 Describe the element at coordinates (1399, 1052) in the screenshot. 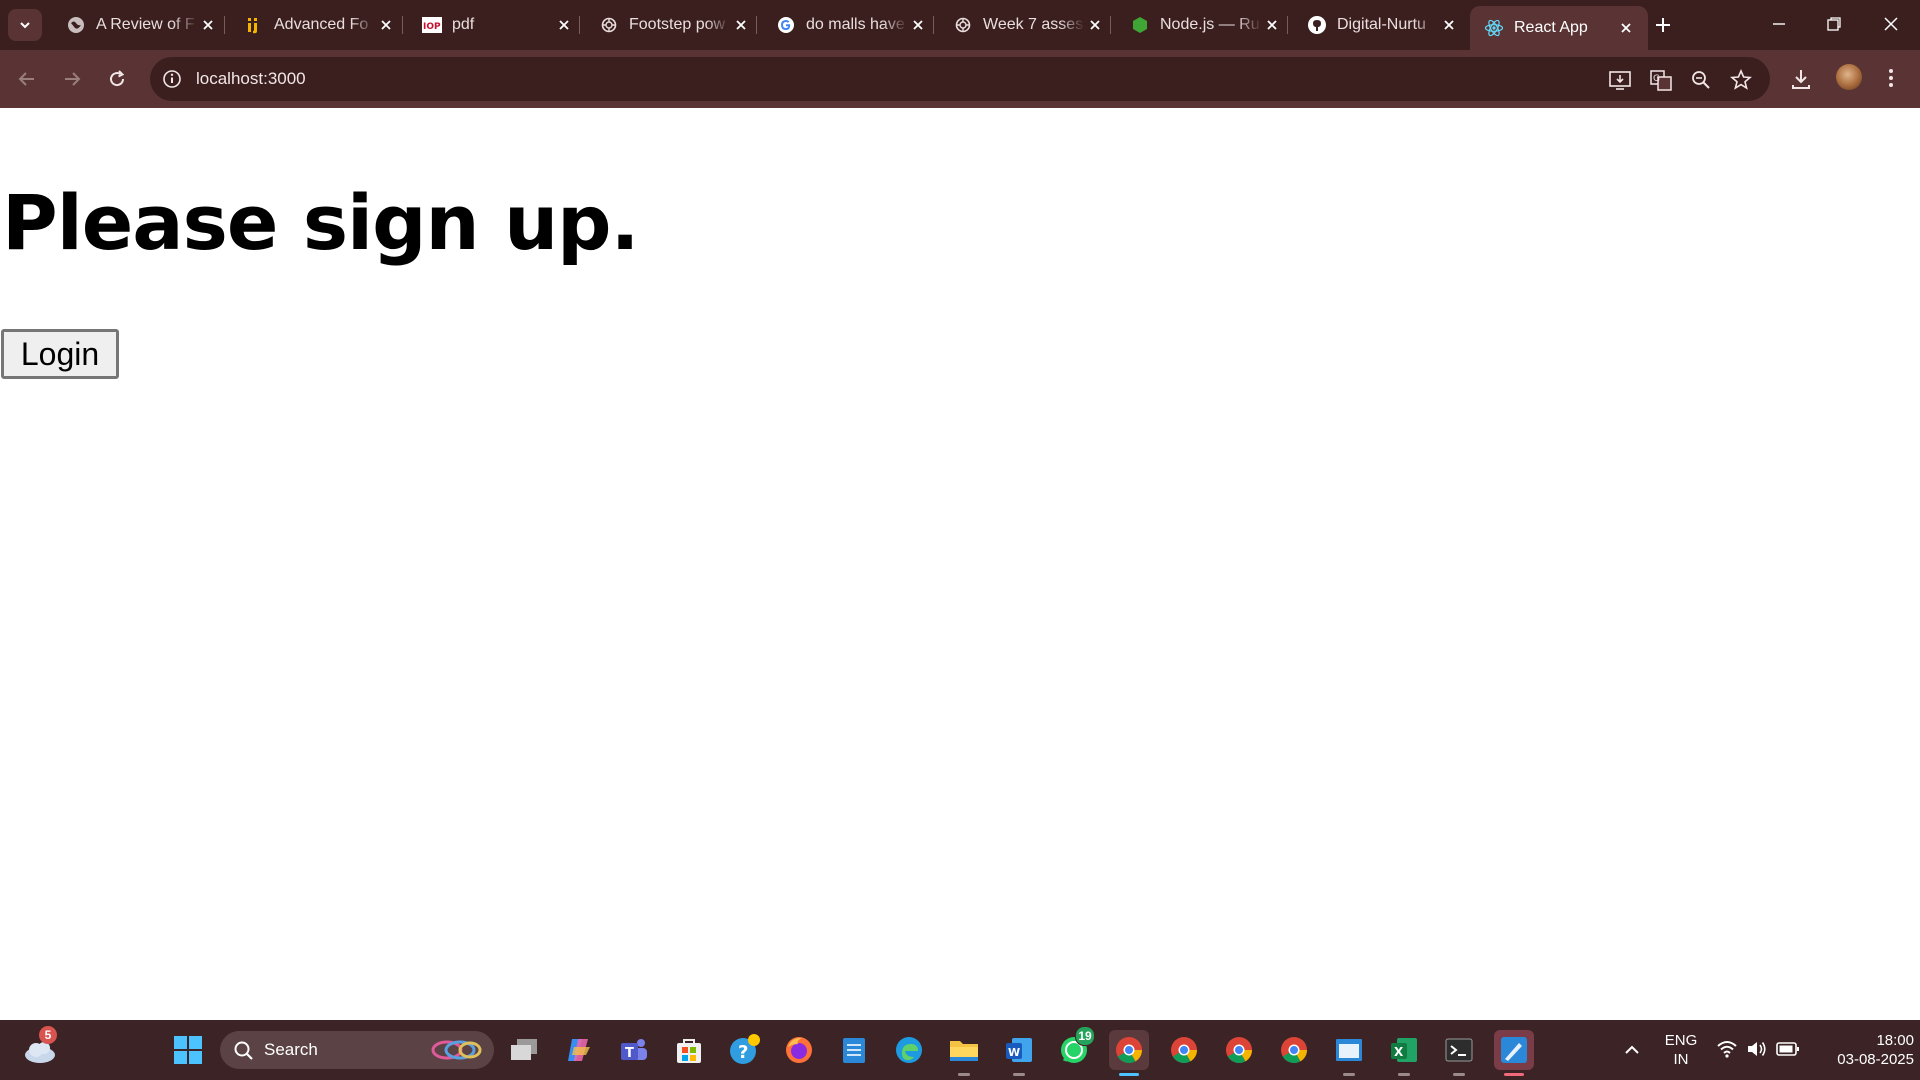

I see `svg-text: X` at that location.